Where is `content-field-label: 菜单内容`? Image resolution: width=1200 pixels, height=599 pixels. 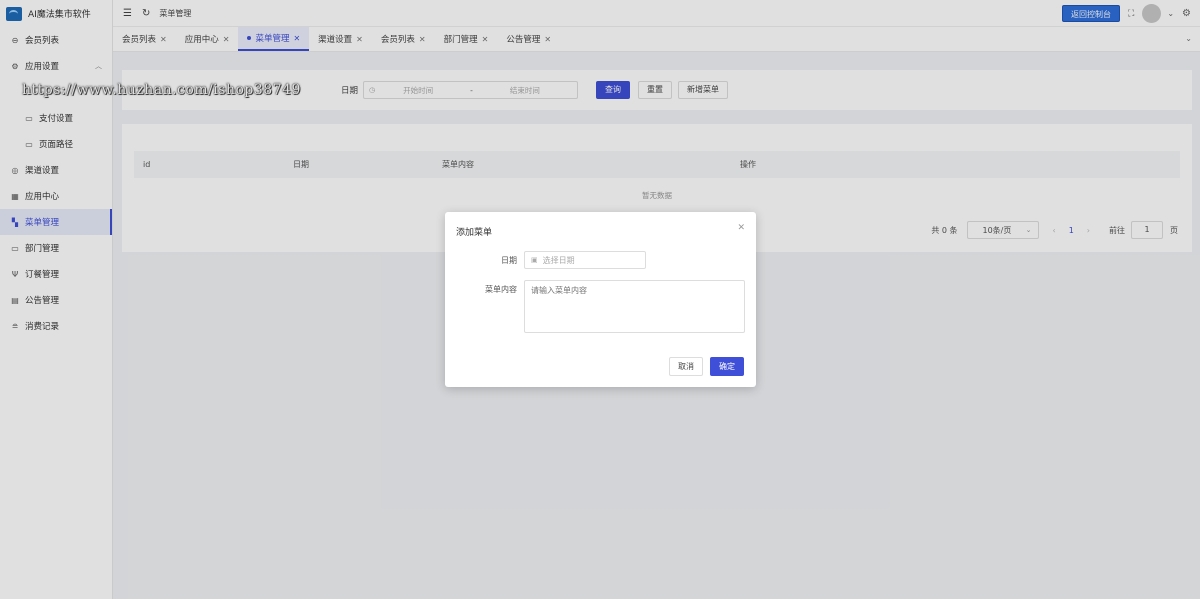
content-field-label: 菜单内容 is located at coordinates (501, 289).